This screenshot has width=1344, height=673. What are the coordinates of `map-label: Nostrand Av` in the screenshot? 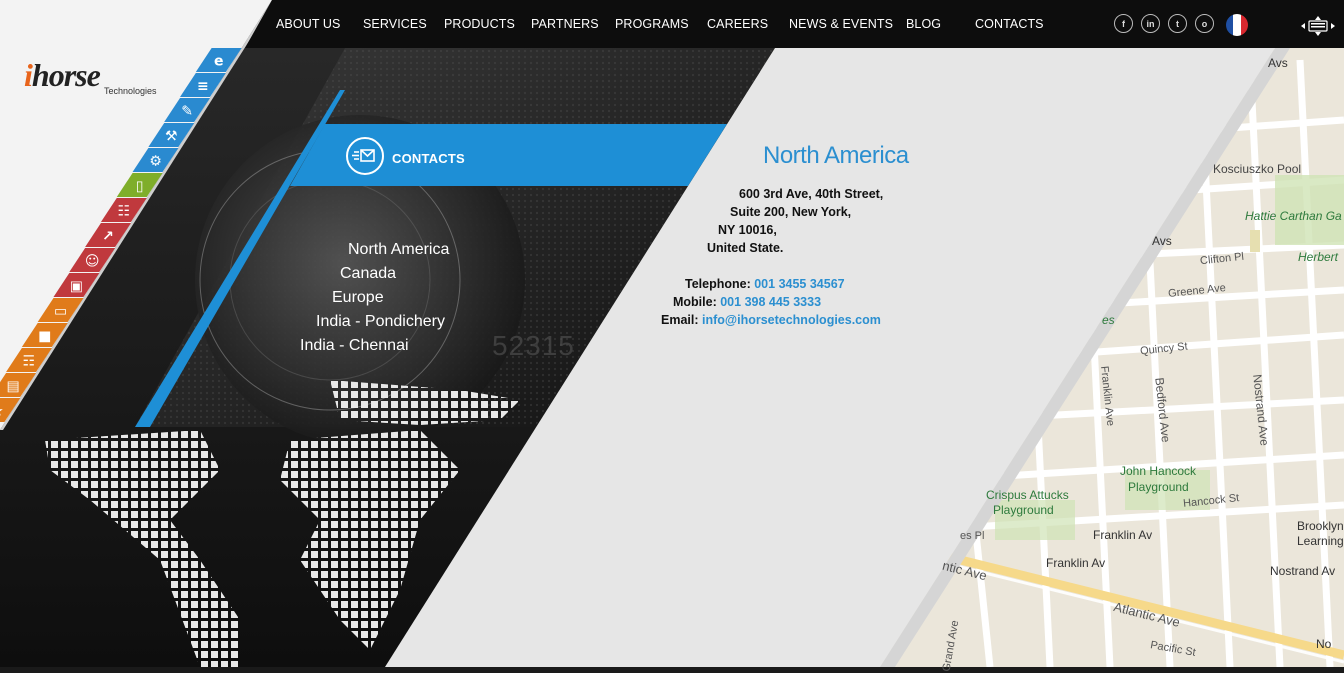 It's located at (1303, 571).